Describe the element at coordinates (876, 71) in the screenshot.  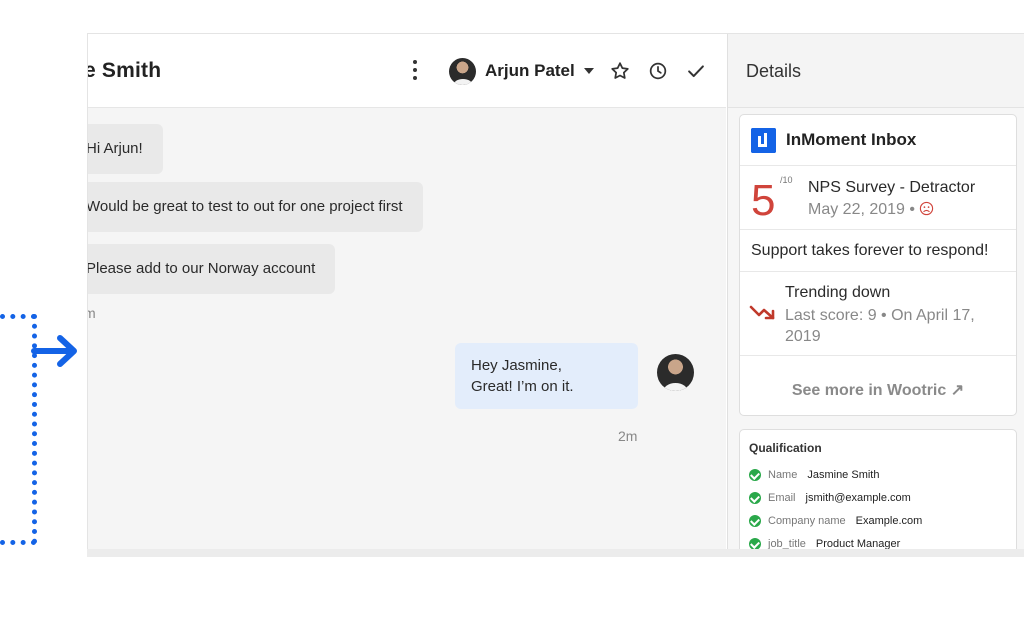
I see `details-header: Details` at that location.